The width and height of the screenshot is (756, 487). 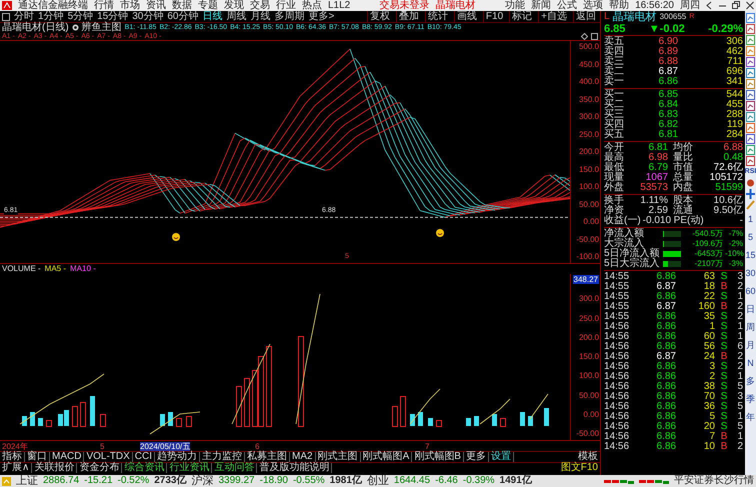 What do you see at coordinates (289, 16) in the screenshot?
I see `period-tab: 多周期` at bounding box center [289, 16].